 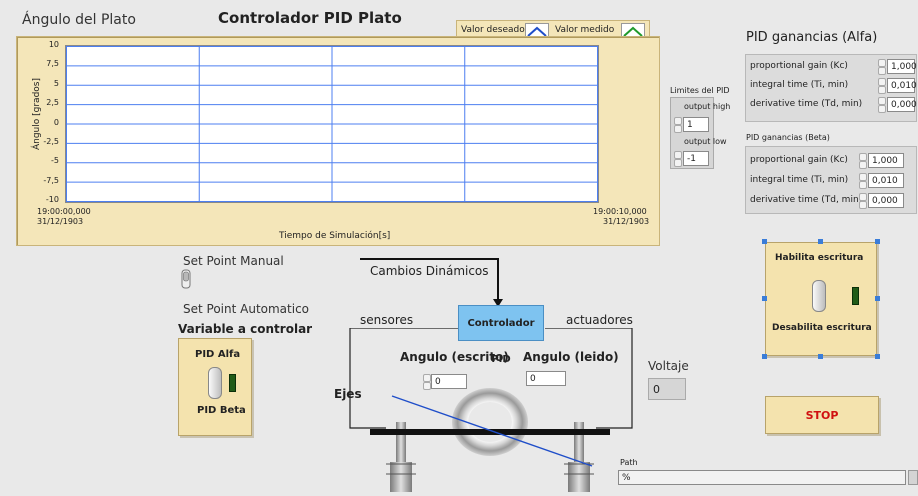 I want to click on setpoint-auto-label: Set Point Automatico, so click(x=246, y=309).